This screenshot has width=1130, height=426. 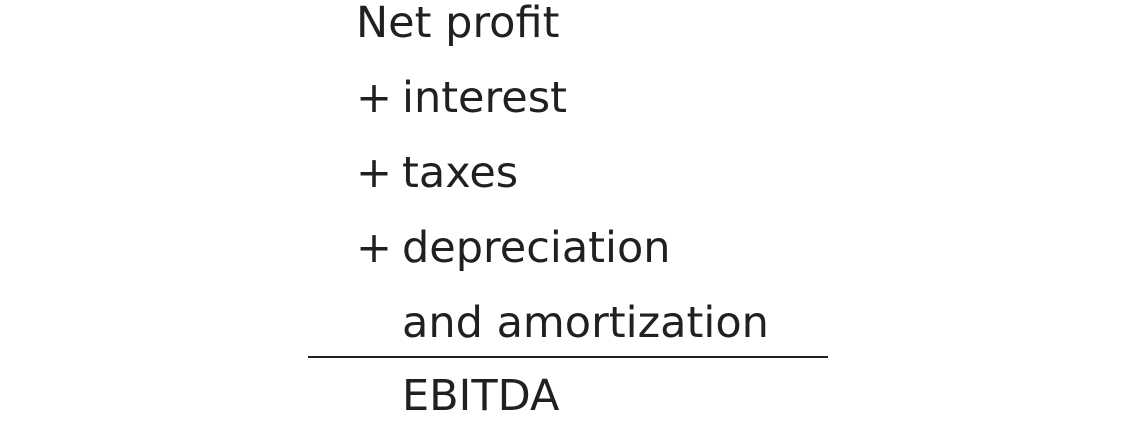 I want to click on equation-row-depreciation: + depreciation, so click(x=565, y=248).